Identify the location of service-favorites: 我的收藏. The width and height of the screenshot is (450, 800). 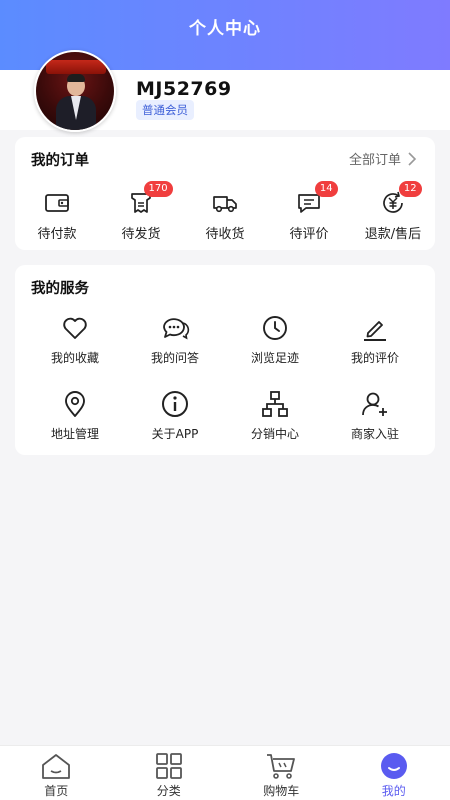
(75, 351).